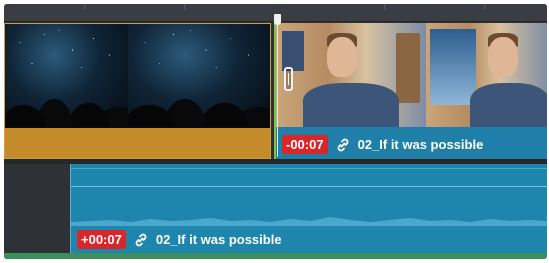 The width and height of the screenshot is (549, 263). Describe the element at coordinates (309, 221) in the screenshot. I see `audio-waveform` at that location.